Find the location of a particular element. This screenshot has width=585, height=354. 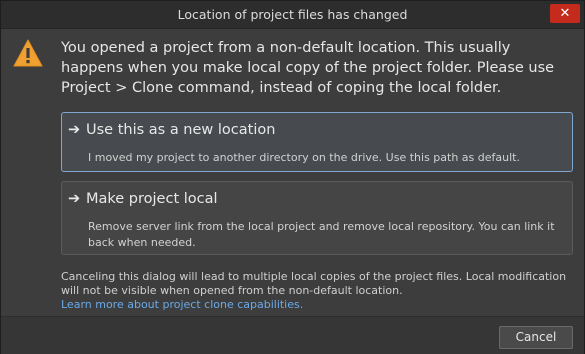

close-icon: ✕ is located at coordinates (565, 13).